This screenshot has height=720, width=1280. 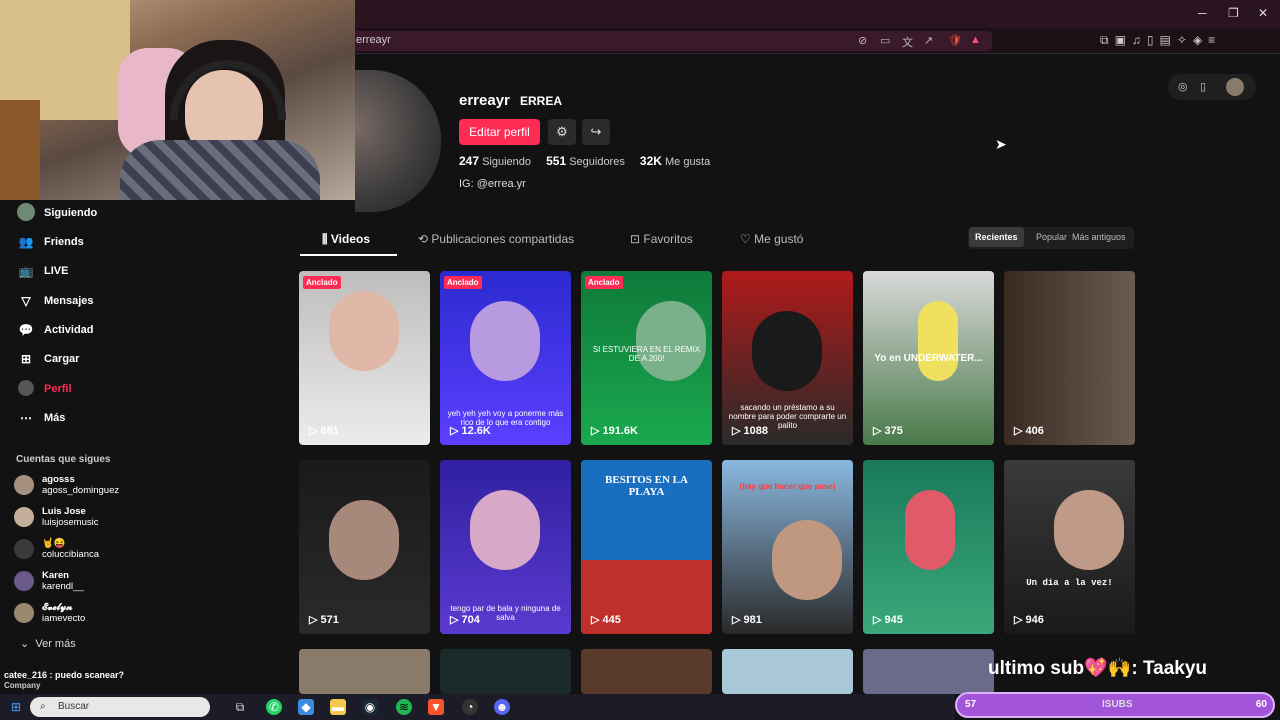 I want to click on edit-profile-button: Editar perfil, so click(x=499, y=132).